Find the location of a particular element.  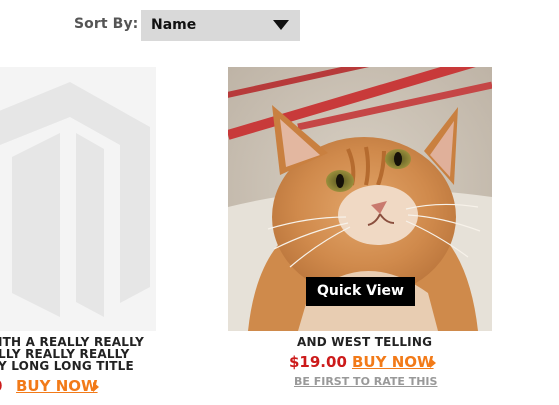

sort-by-select: Name is located at coordinates (220, 25).